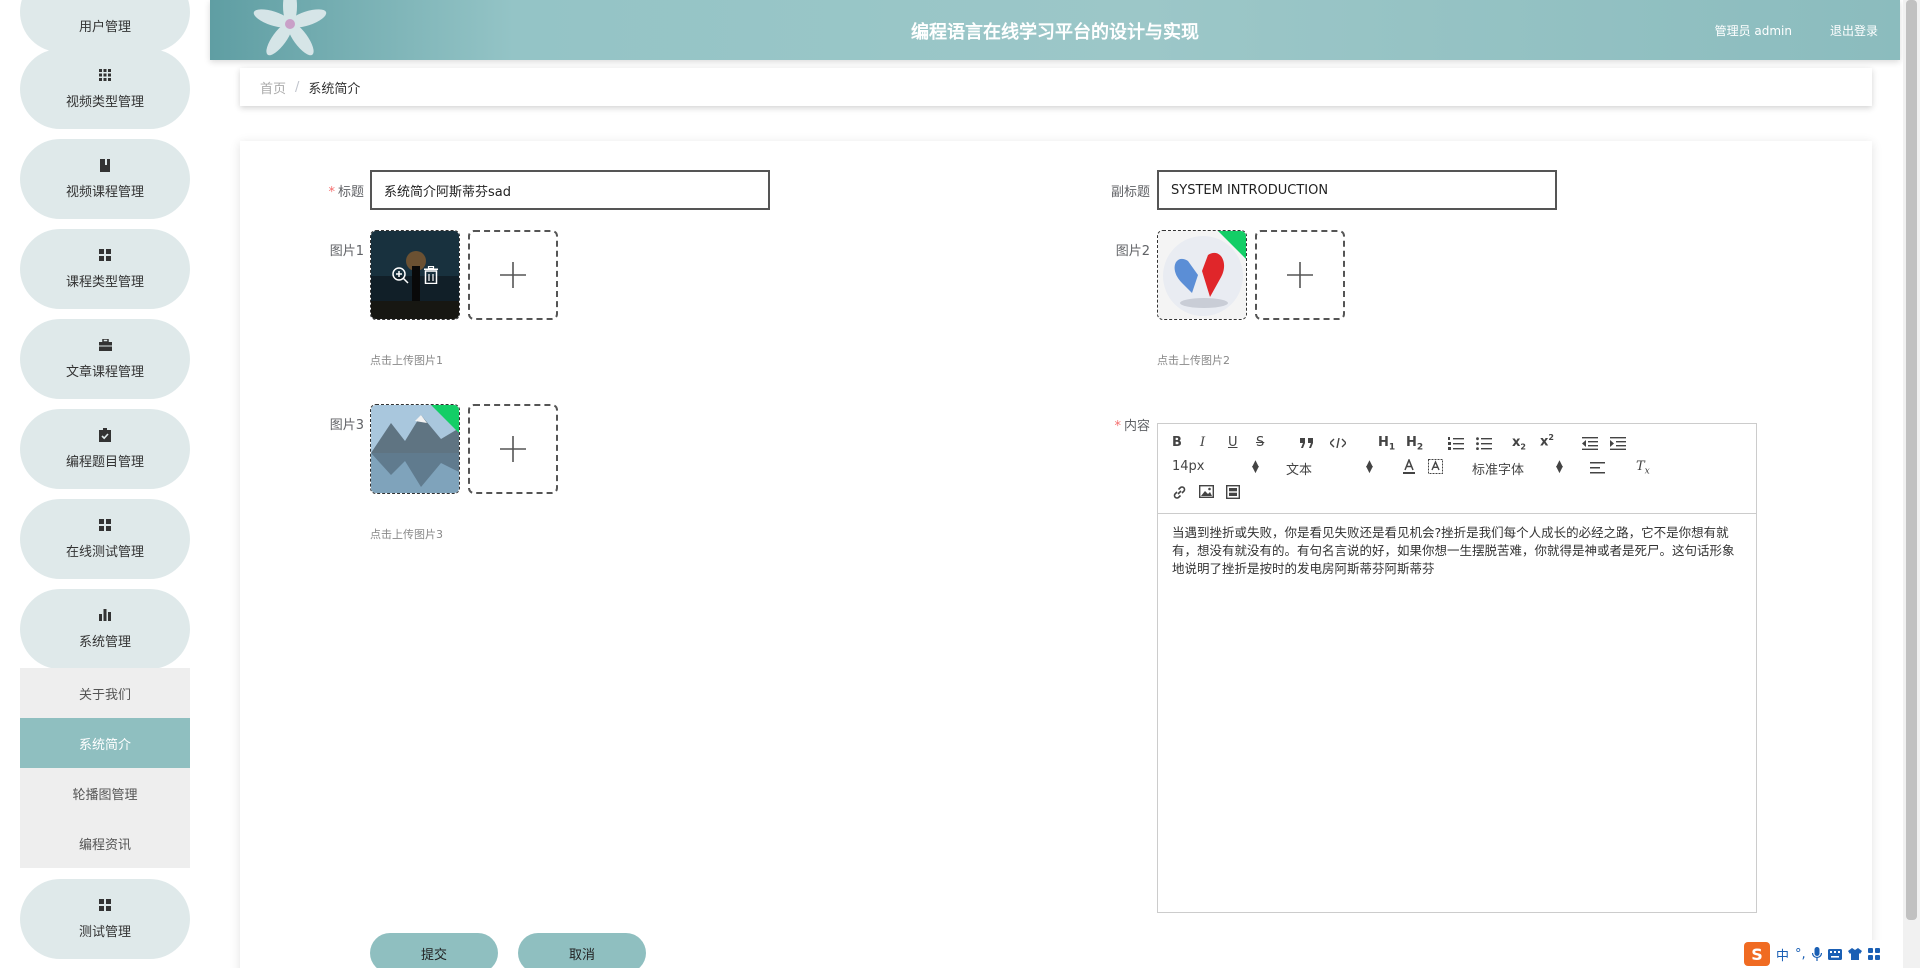  I want to click on image3-hint: 点击上传图片3, so click(406, 534).